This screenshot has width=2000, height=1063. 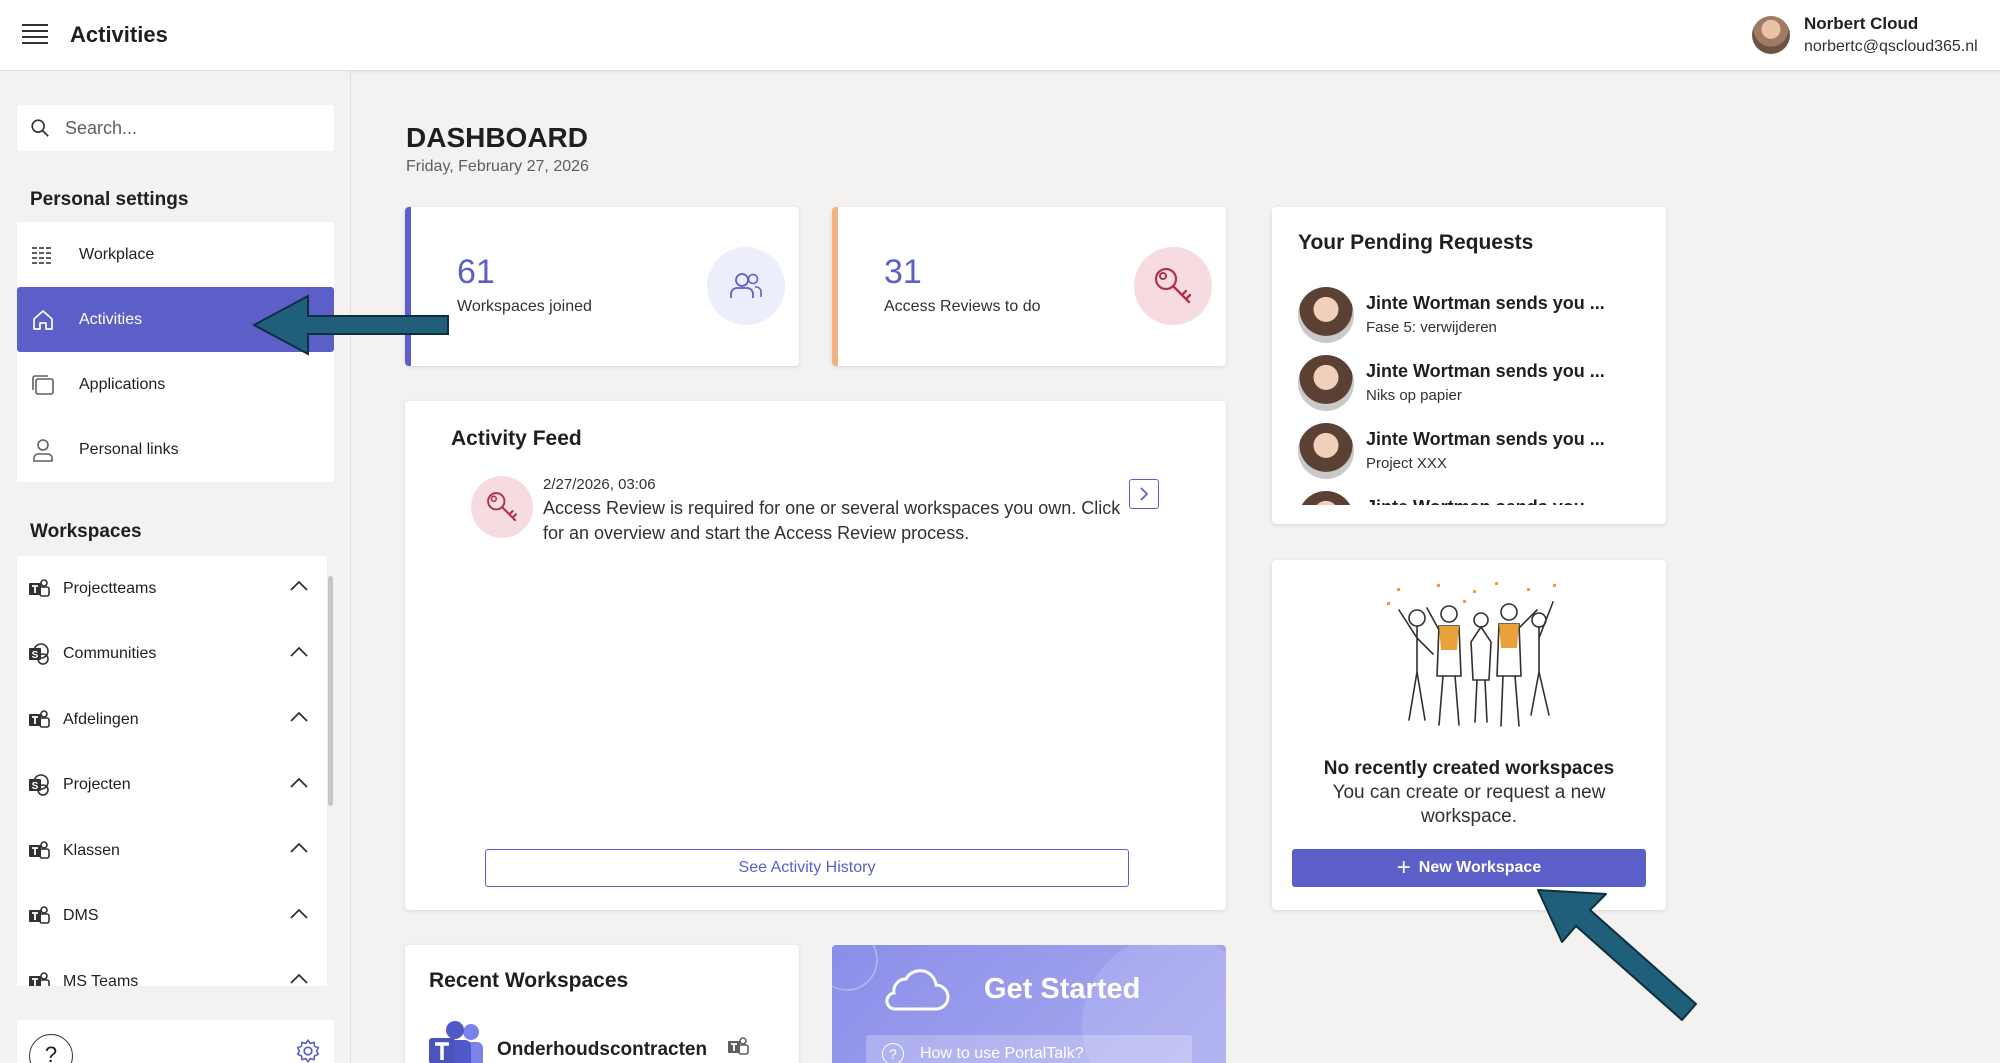 I want to click on sidebar-item-label: Personal links, so click(x=129, y=449).